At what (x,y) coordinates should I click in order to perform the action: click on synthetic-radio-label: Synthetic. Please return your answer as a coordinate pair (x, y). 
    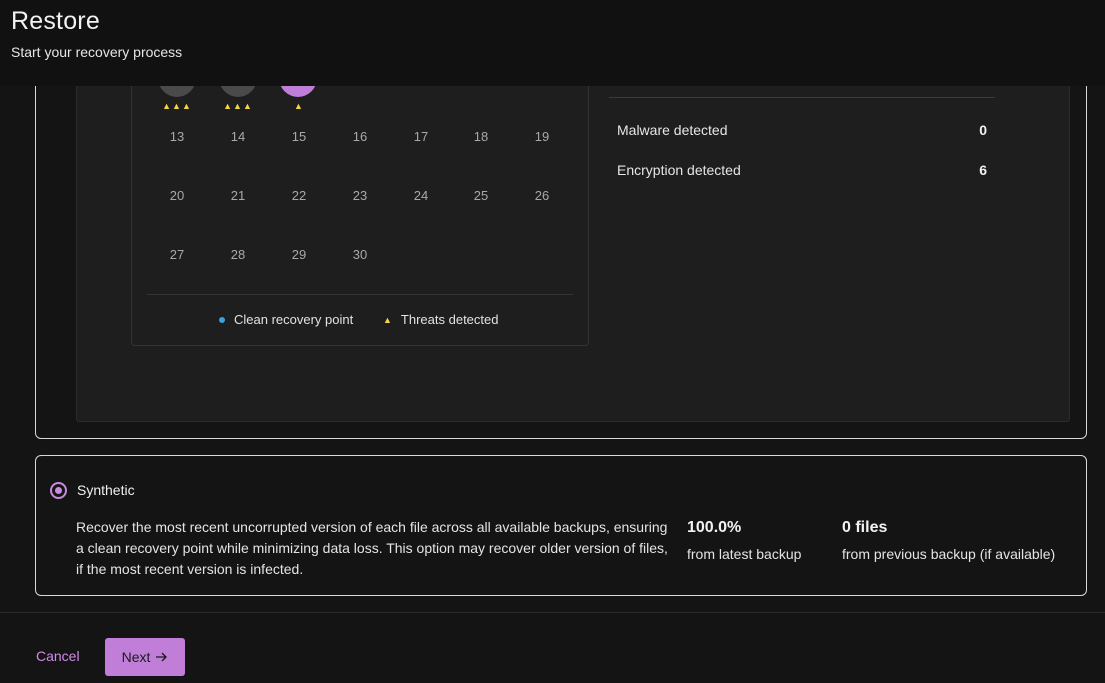
    Looking at the image, I should click on (106, 490).